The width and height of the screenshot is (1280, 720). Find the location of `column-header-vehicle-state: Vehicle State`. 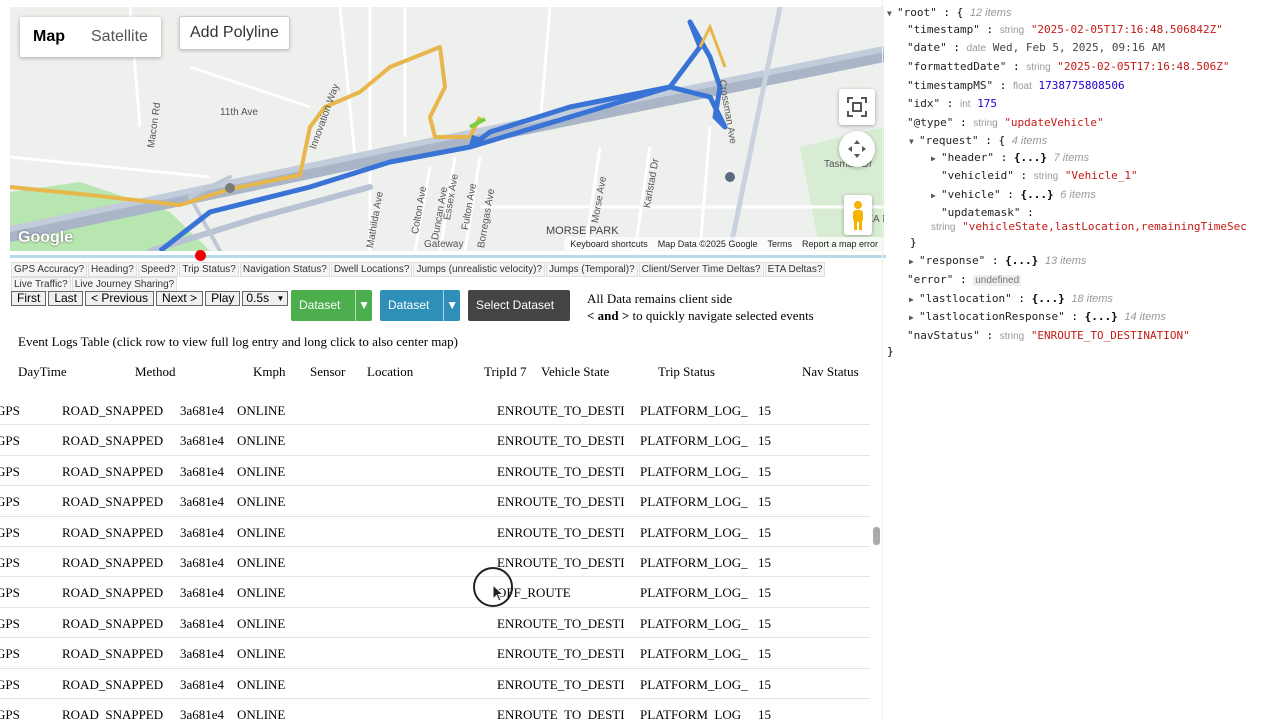

column-header-vehicle-state: Vehicle State is located at coordinates (575, 372).